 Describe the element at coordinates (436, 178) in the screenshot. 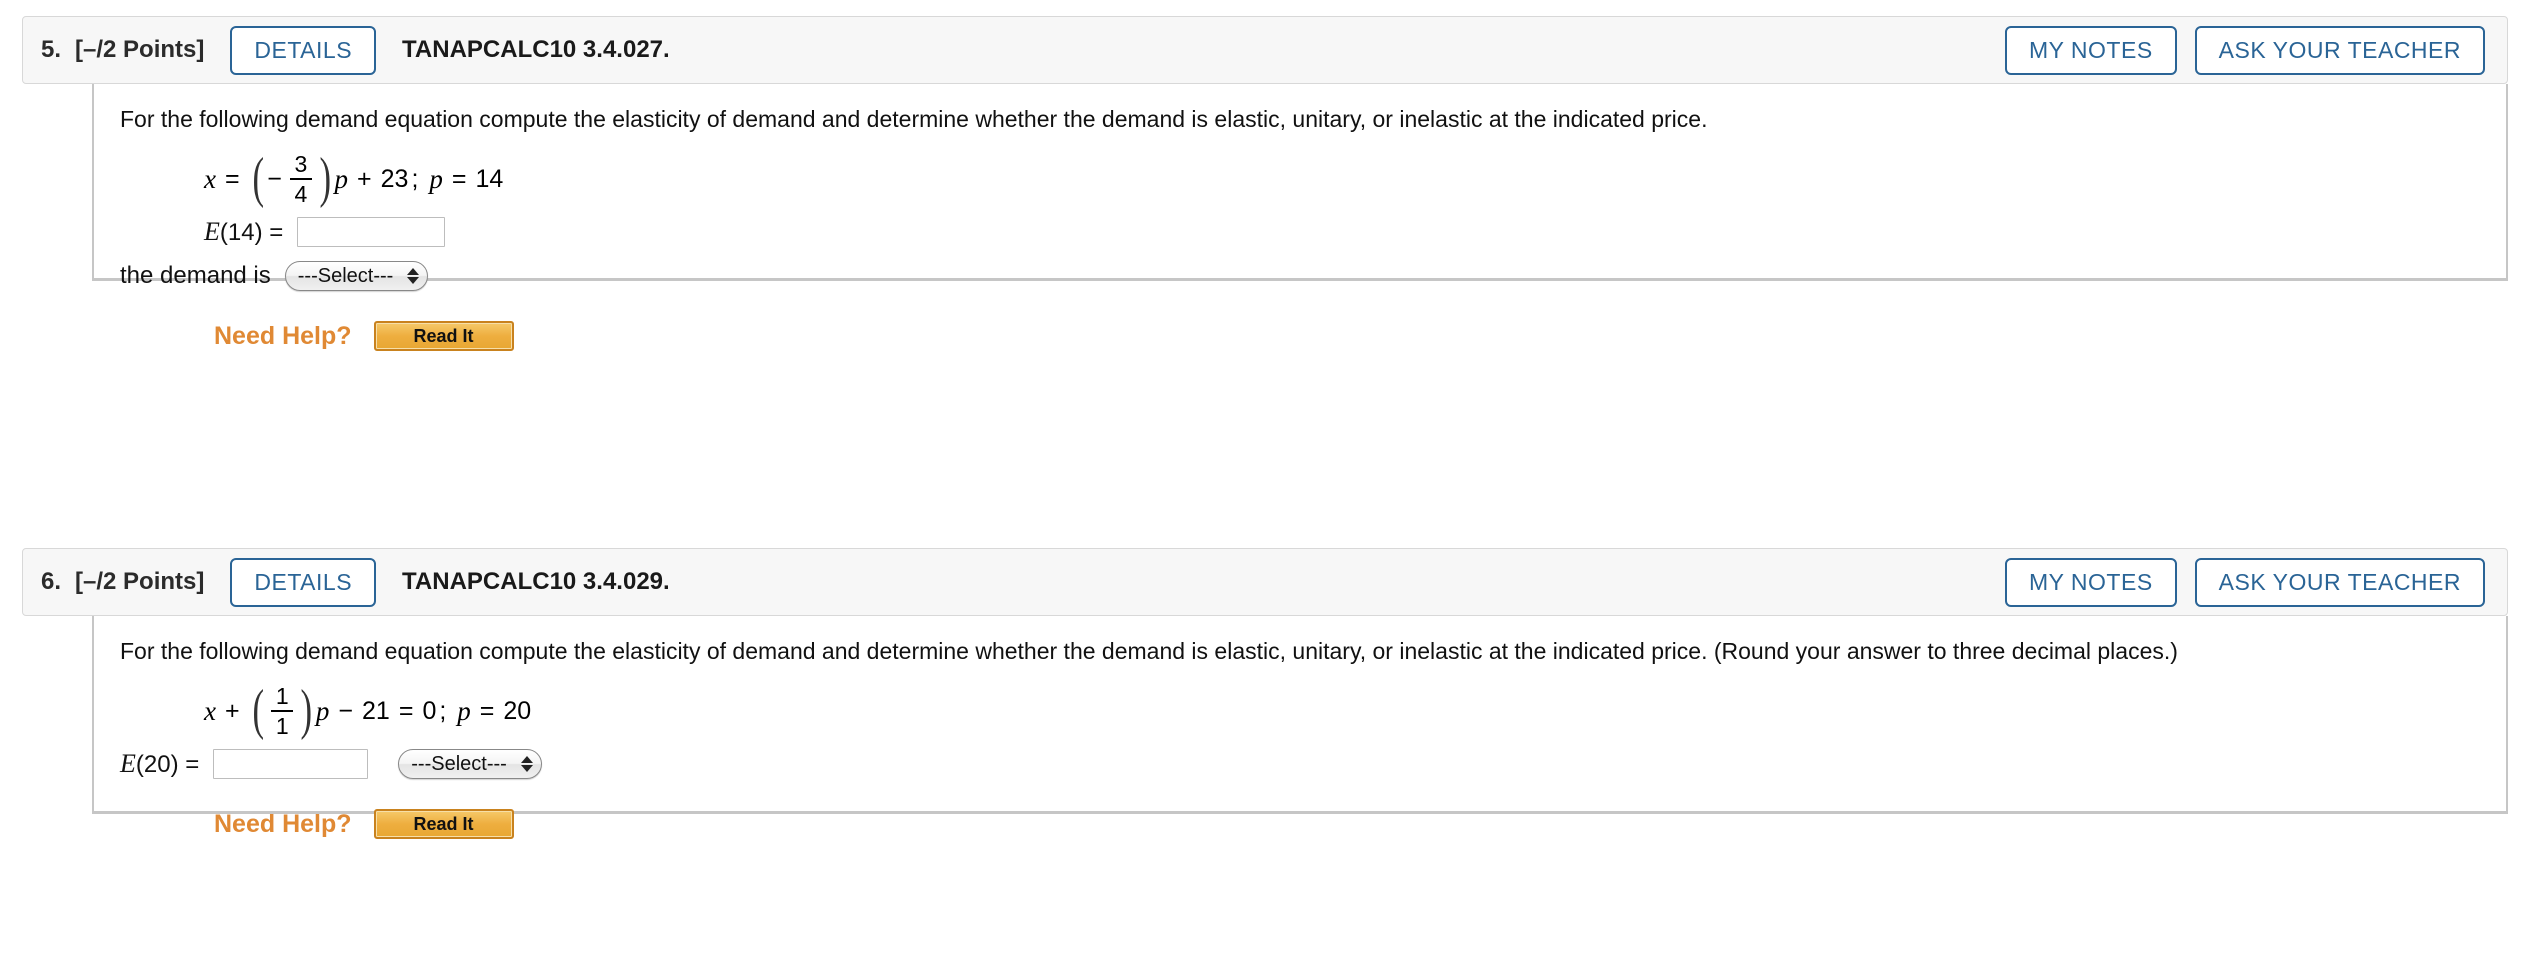

I see `equation-price-var-5: p` at that location.